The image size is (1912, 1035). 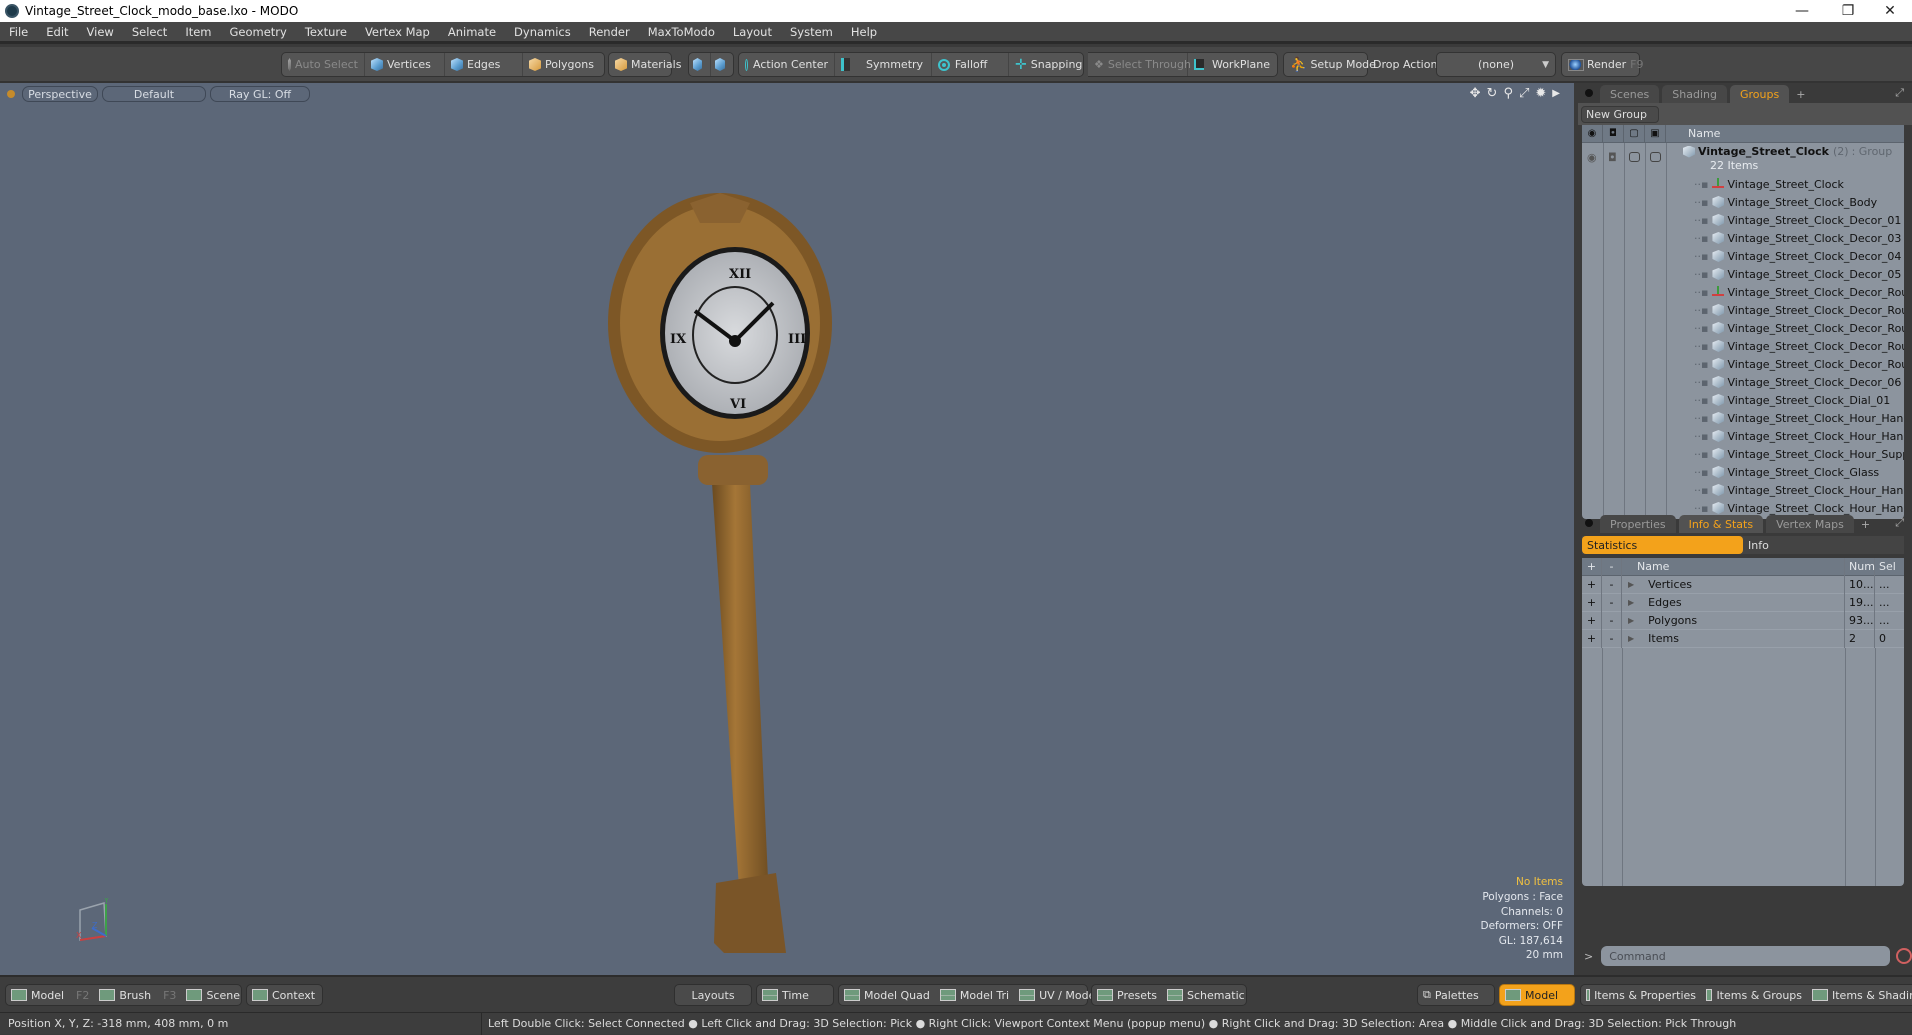 What do you see at coordinates (1620, 114) in the screenshot?
I see `new-group-button: New Group` at bounding box center [1620, 114].